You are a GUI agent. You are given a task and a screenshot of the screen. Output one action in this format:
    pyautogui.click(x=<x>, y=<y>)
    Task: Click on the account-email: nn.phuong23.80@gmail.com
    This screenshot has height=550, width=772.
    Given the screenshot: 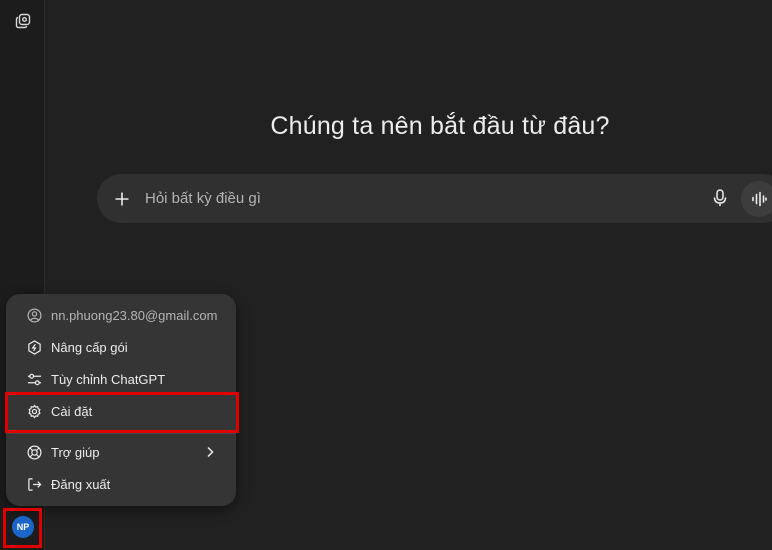 What is the action you would take?
    pyautogui.click(x=121, y=315)
    